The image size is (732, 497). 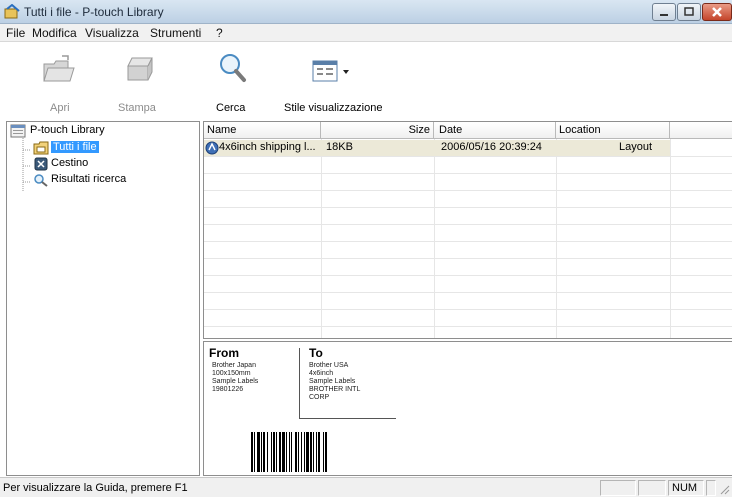 What do you see at coordinates (321, 373) in the screenshot?
I see `to-line: 4x6inch` at bounding box center [321, 373].